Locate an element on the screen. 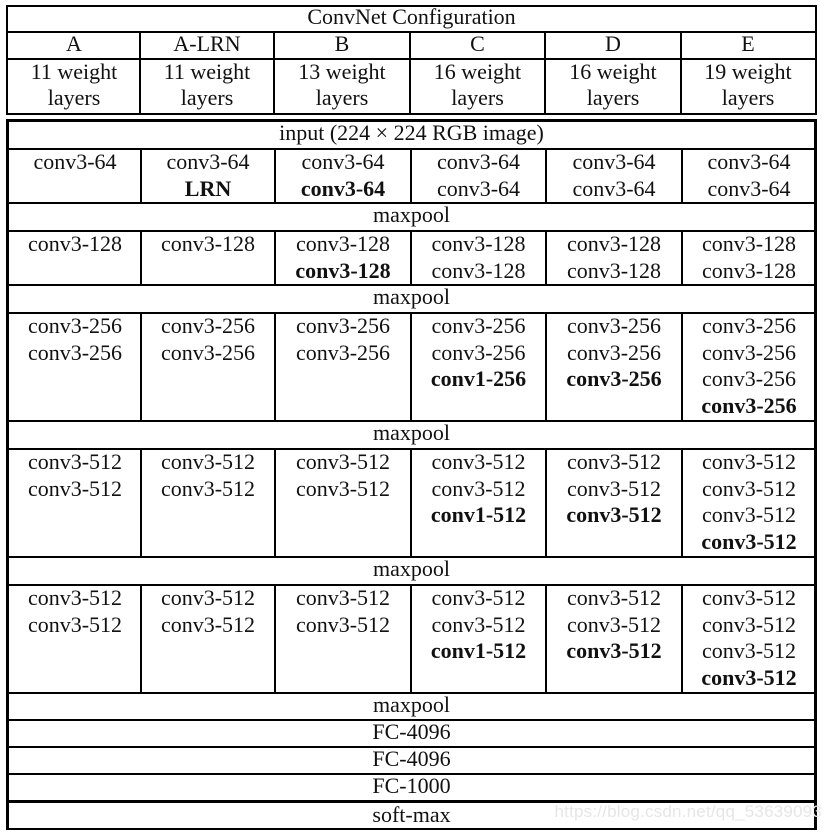 The width and height of the screenshot is (826, 833). watermark: https://blog.csdn.net/qq_53639093 is located at coordinates (688, 811).